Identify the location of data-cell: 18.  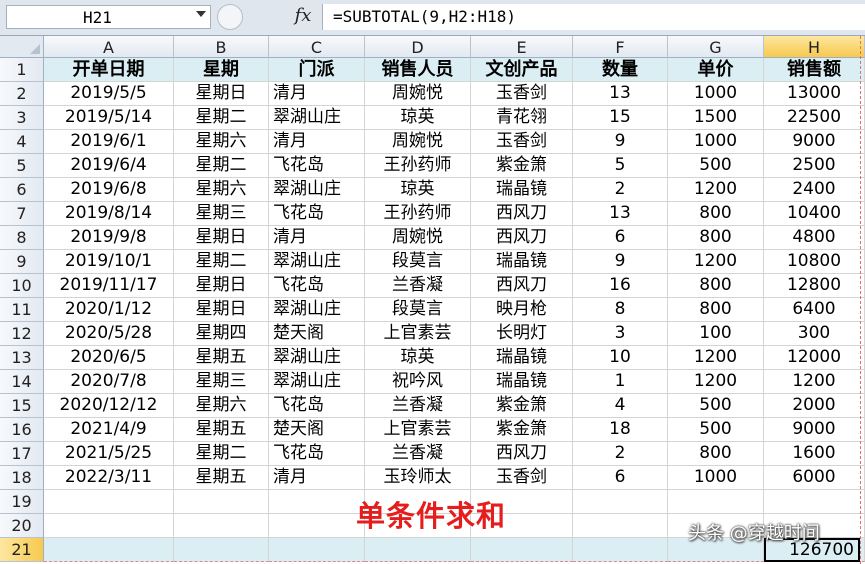
(620, 430).